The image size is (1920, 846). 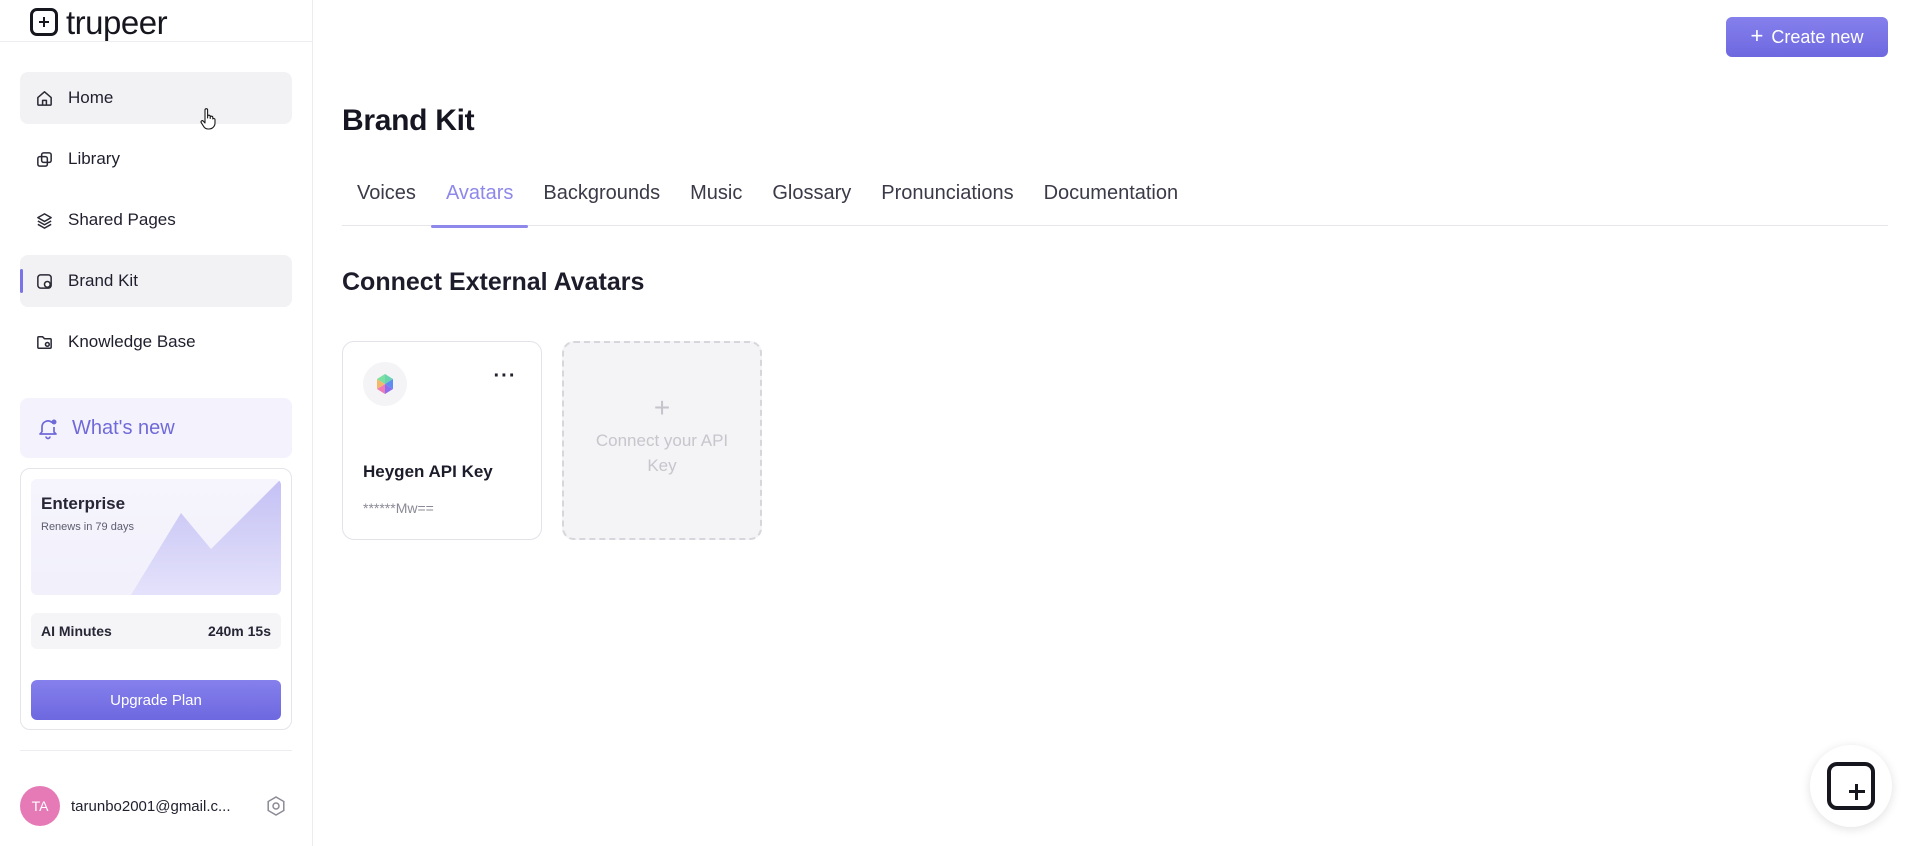 I want to click on sidebar-item-brand-kit: Brand Kit, so click(x=156, y=281).